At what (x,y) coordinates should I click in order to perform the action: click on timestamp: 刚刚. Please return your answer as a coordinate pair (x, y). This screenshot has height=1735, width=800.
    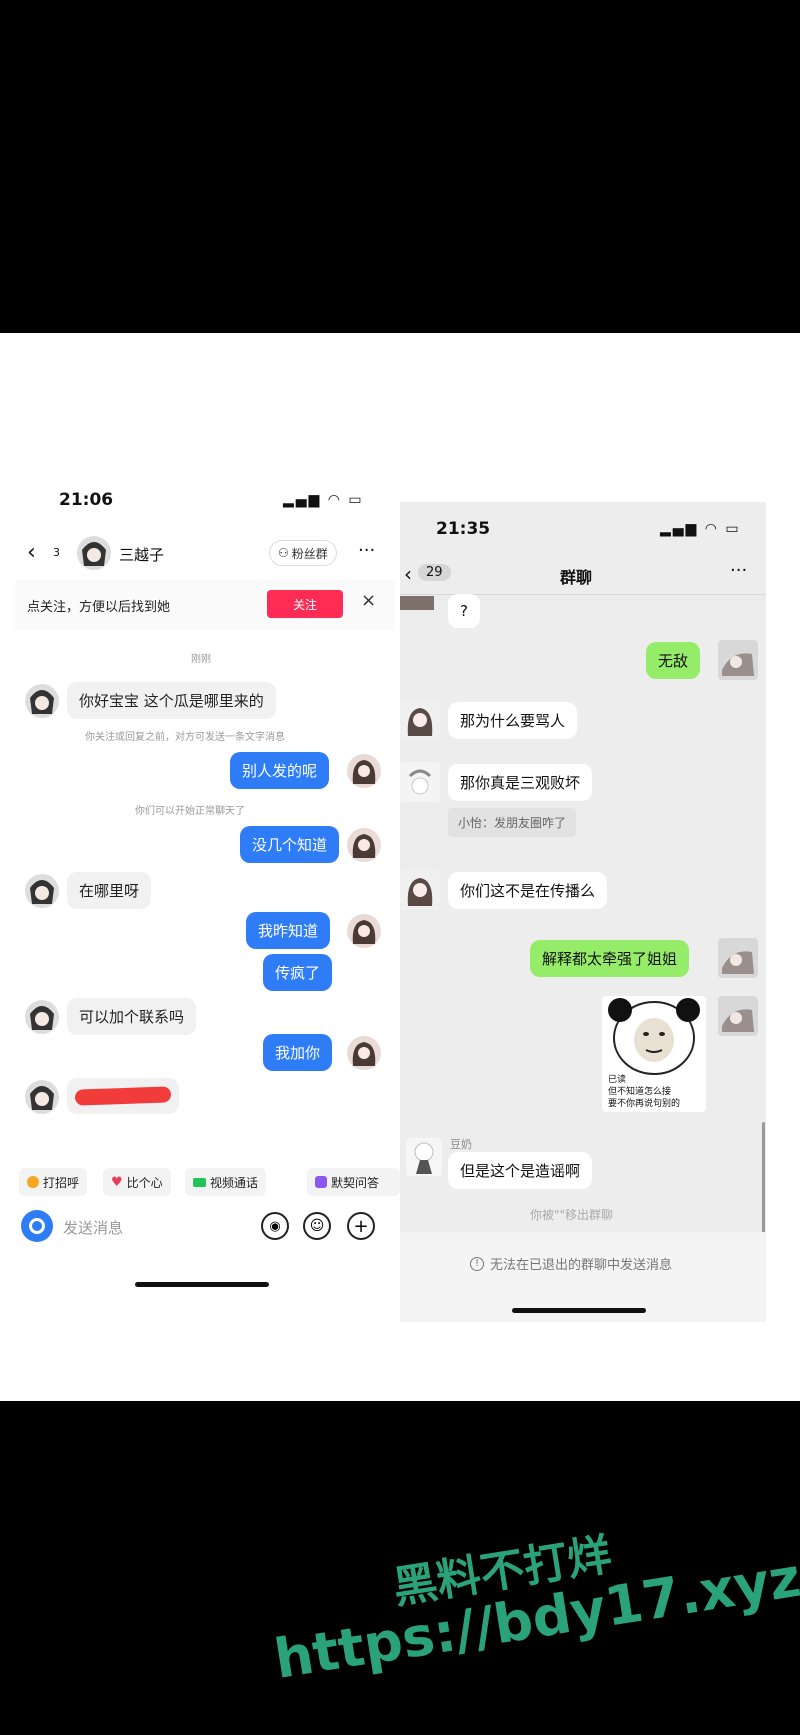
    Looking at the image, I should click on (201, 659).